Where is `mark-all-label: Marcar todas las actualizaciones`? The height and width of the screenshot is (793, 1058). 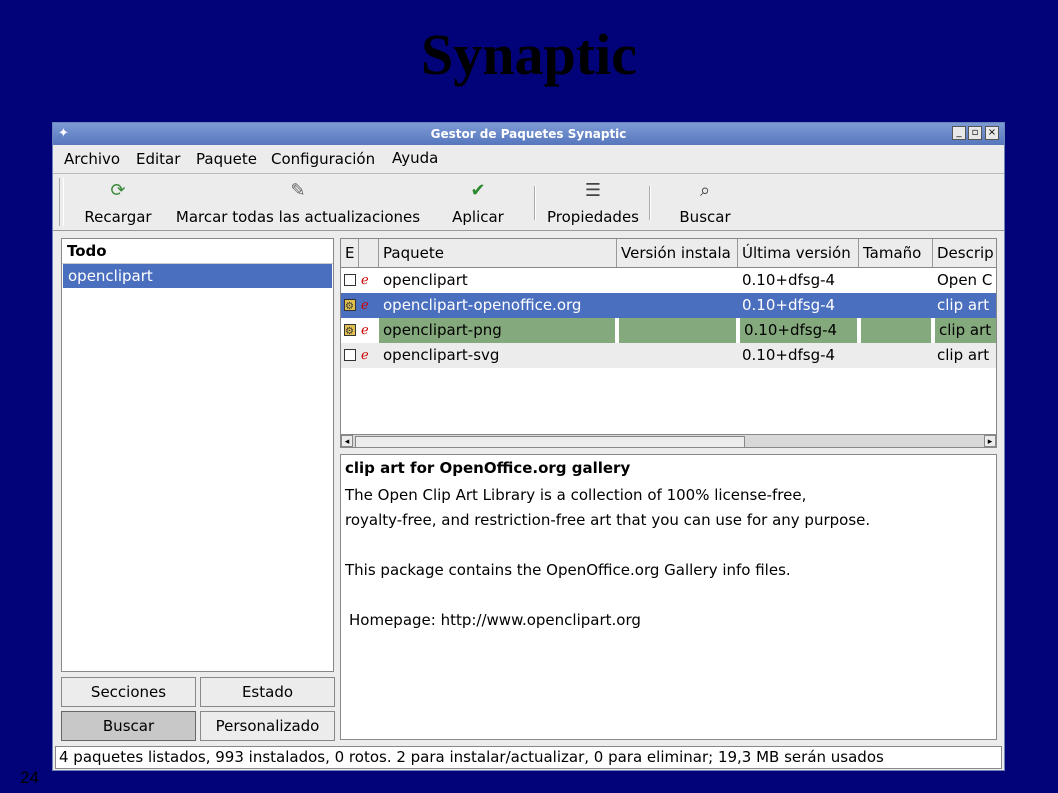 mark-all-label: Marcar todas las actualizaciones is located at coordinates (298, 217).